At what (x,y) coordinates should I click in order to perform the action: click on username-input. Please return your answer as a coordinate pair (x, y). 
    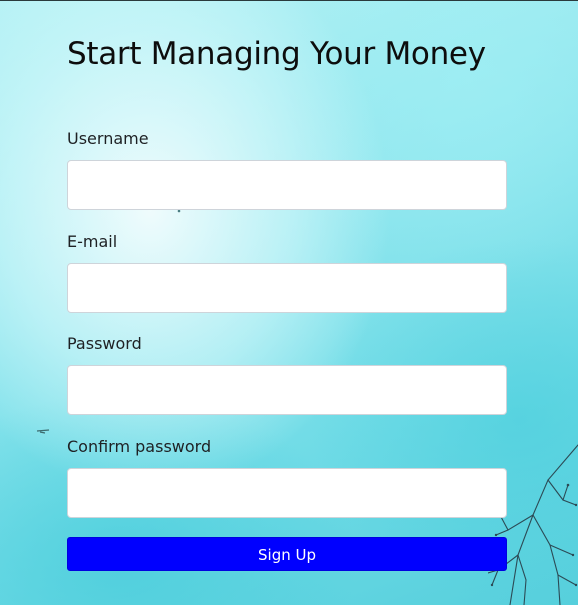
    Looking at the image, I should click on (287, 185).